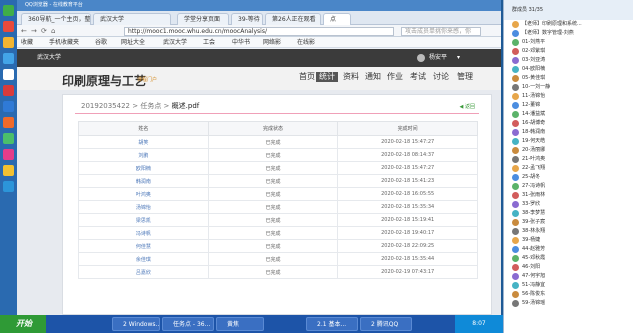 The height and width of the screenshot is (333, 633). What do you see at coordinates (337, 19) in the screenshot?
I see `browser-tab-active: 点` at bounding box center [337, 19].